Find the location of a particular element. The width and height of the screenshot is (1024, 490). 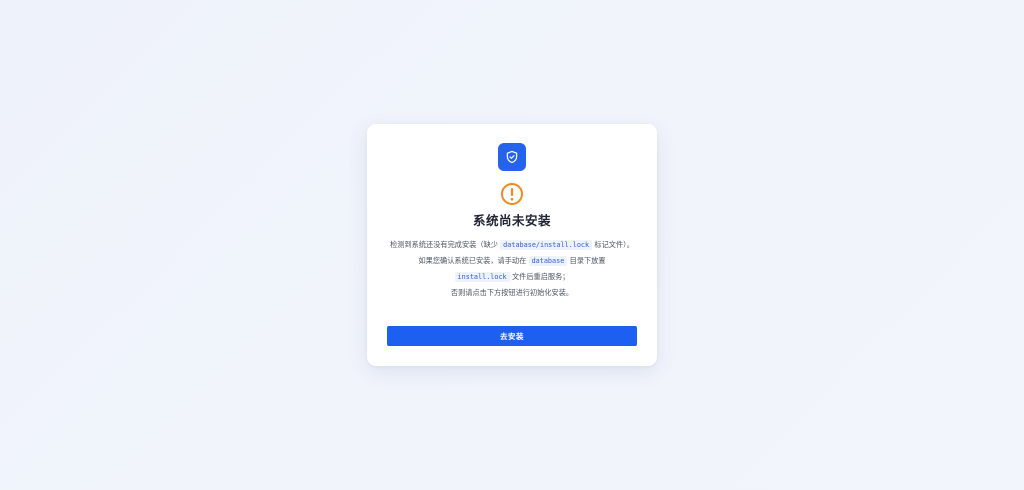

description-line-init: 否则请点击下方按钮进行初始化安装。 is located at coordinates (512, 292).